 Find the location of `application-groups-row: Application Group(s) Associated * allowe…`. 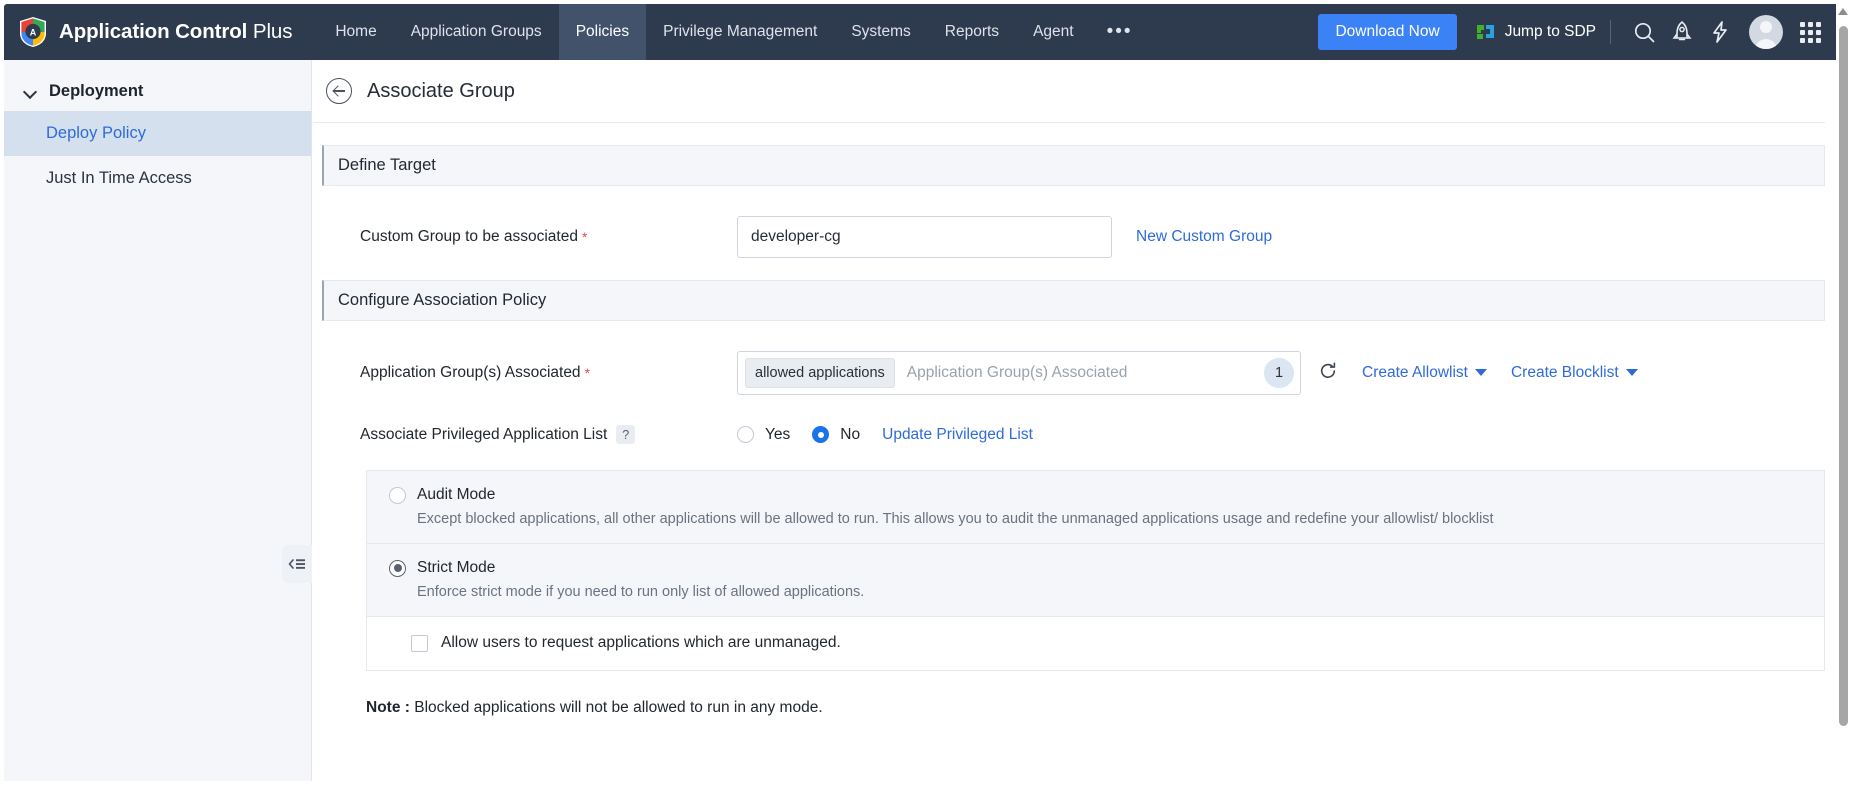

application-groups-row: Application Group(s) Associated * allowe… is located at coordinates (1081, 358).